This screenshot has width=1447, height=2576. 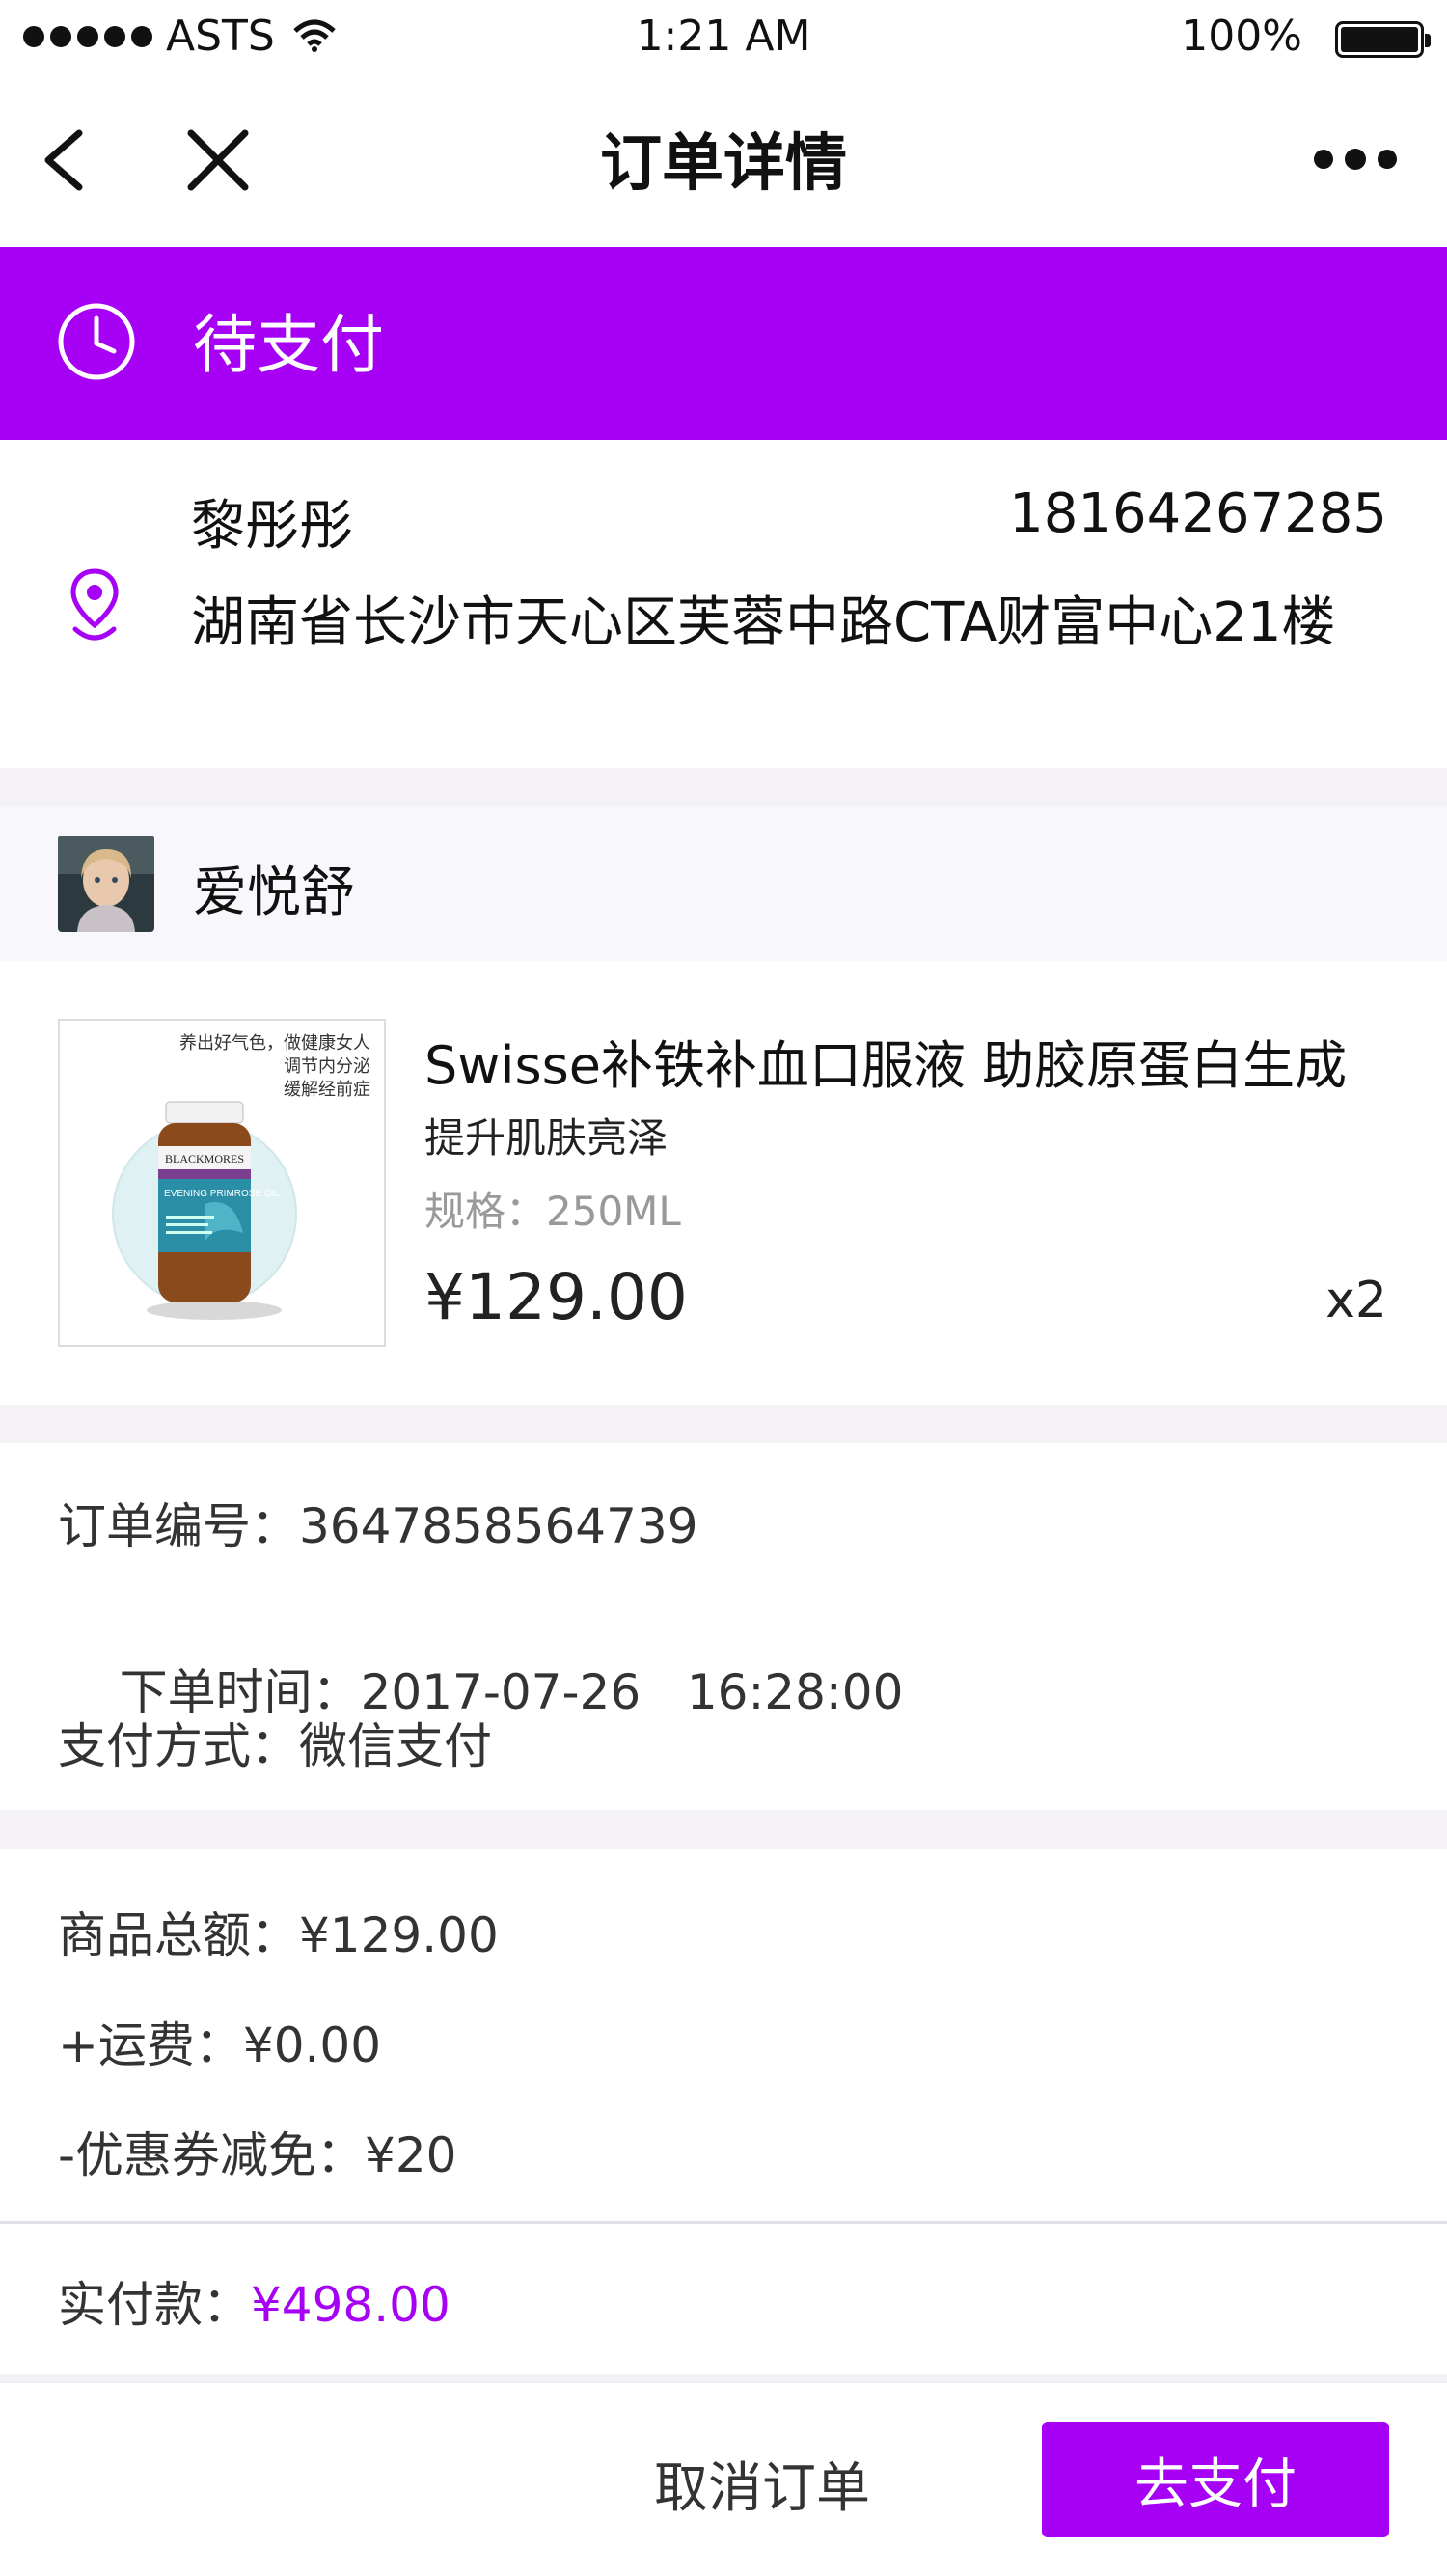 What do you see at coordinates (723, 884) in the screenshot?
I see `shop-header: 爱悦舒` at bounding box center [723, 884].